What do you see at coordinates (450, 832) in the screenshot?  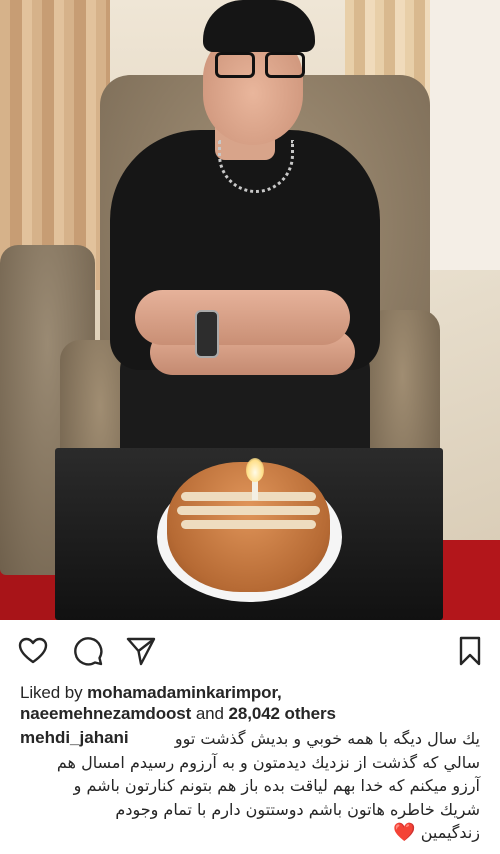 I see `caption-line-text: زندگيمين` at bounding box center [450, 832].